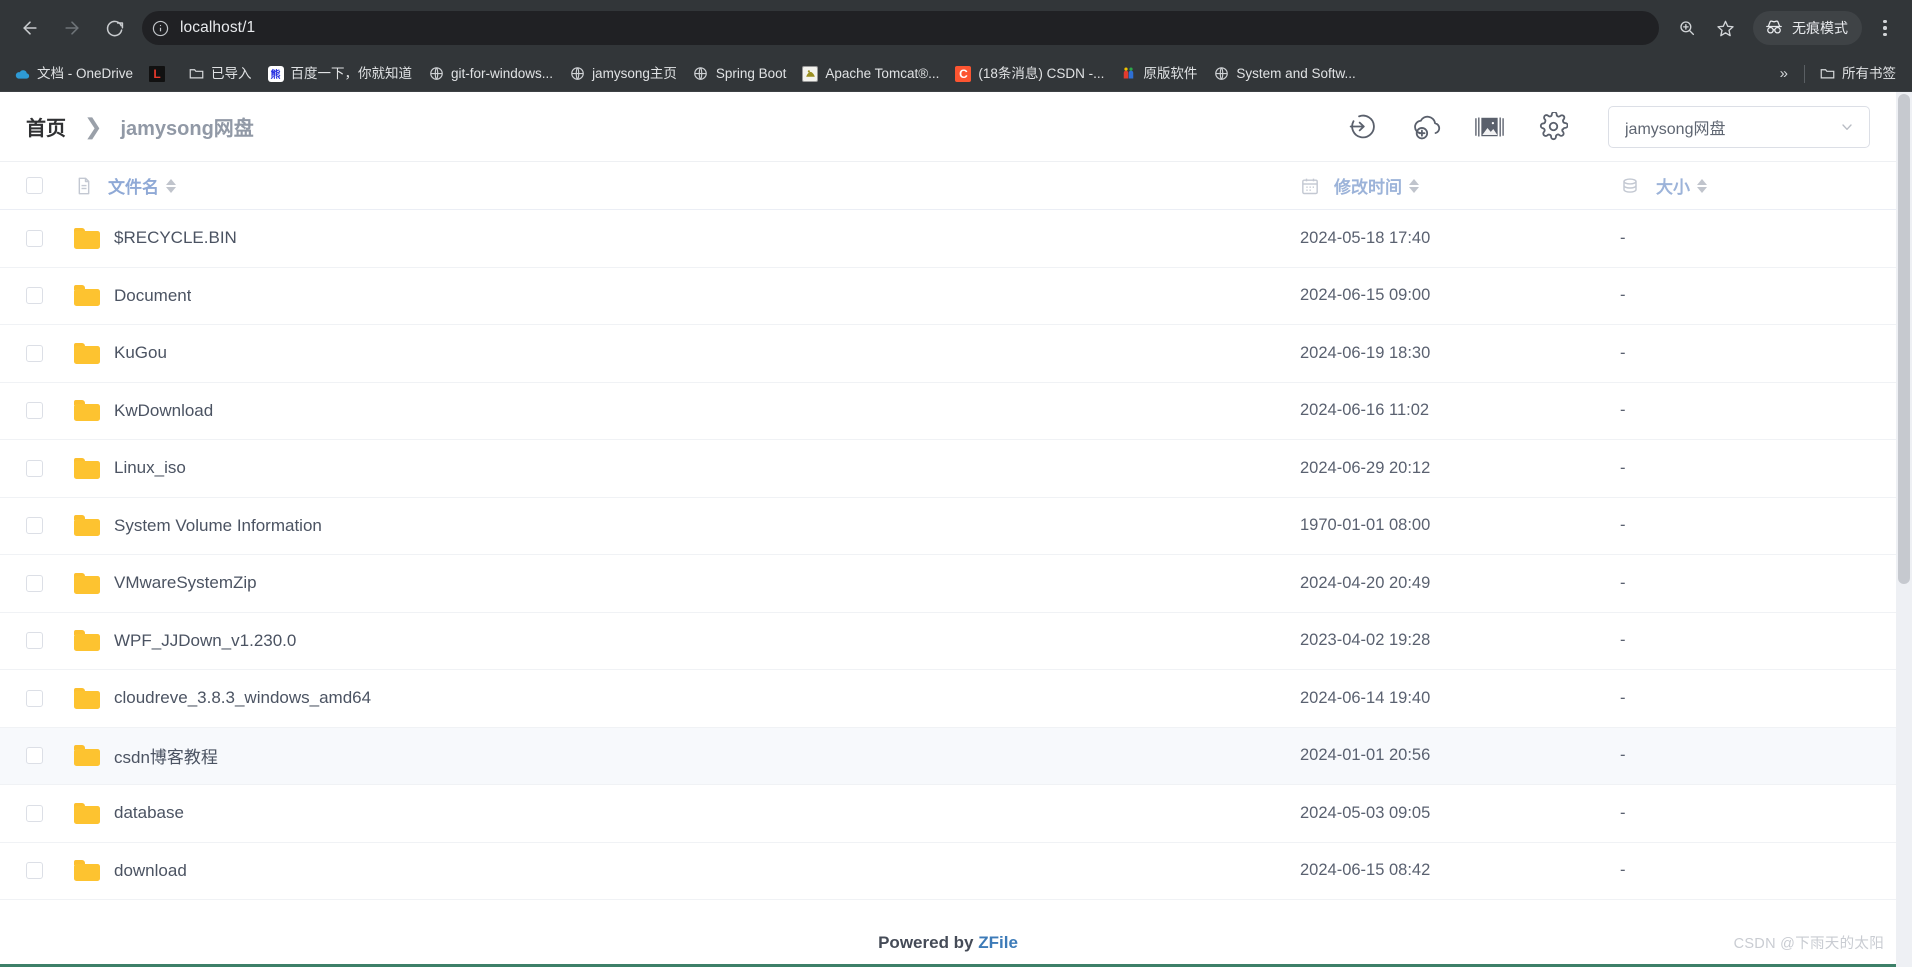 This screenshot has height=967, width=1912. I want to click on column-size-sort: 大小, so click(1681, 185).